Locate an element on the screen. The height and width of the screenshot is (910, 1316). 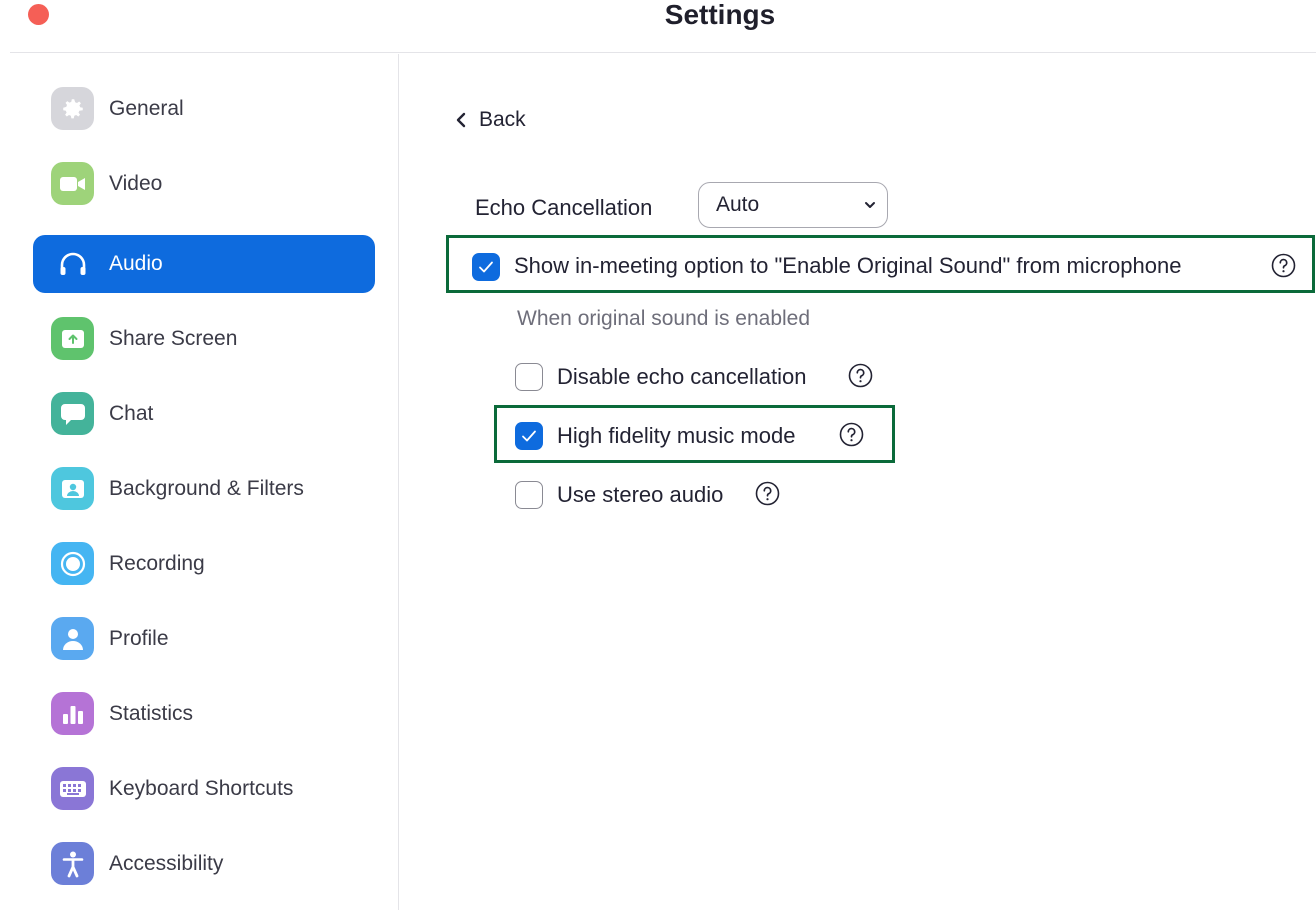
sidebar-item-label: Background & Filters is located at coordinates (206, 488).